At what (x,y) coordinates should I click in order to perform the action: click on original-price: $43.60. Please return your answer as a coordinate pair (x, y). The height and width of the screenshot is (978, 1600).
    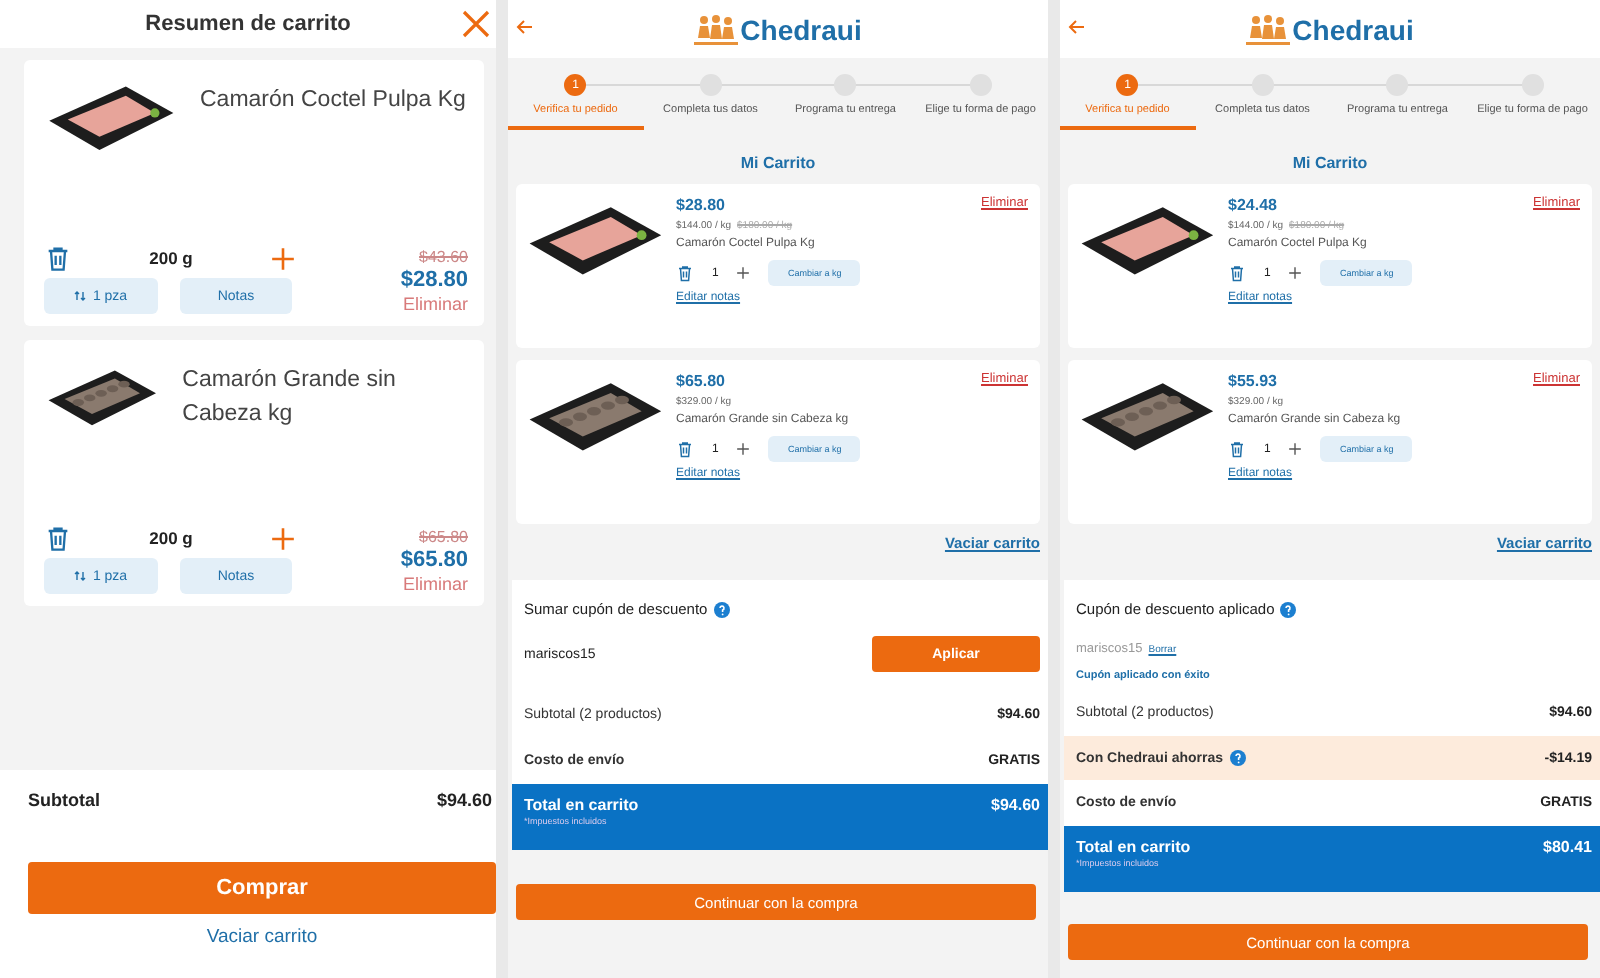
    Looking at the image, I should click on (443, 257).